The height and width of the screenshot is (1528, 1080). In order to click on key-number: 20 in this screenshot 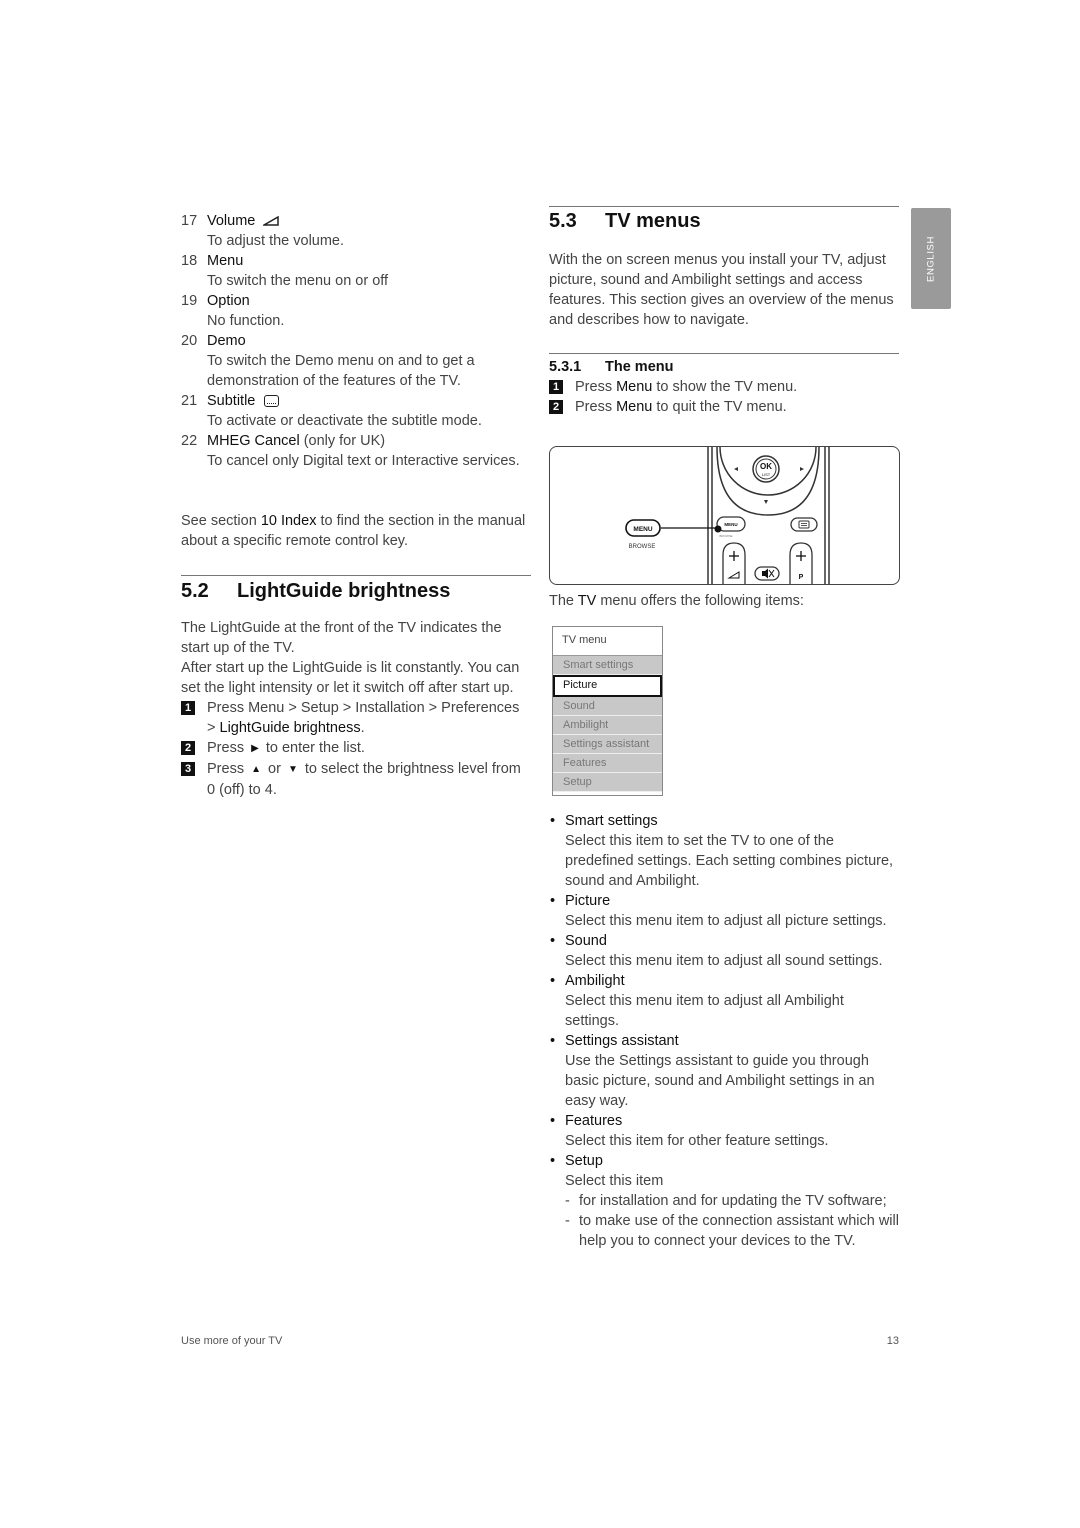, I will do `click(189, 341)`.